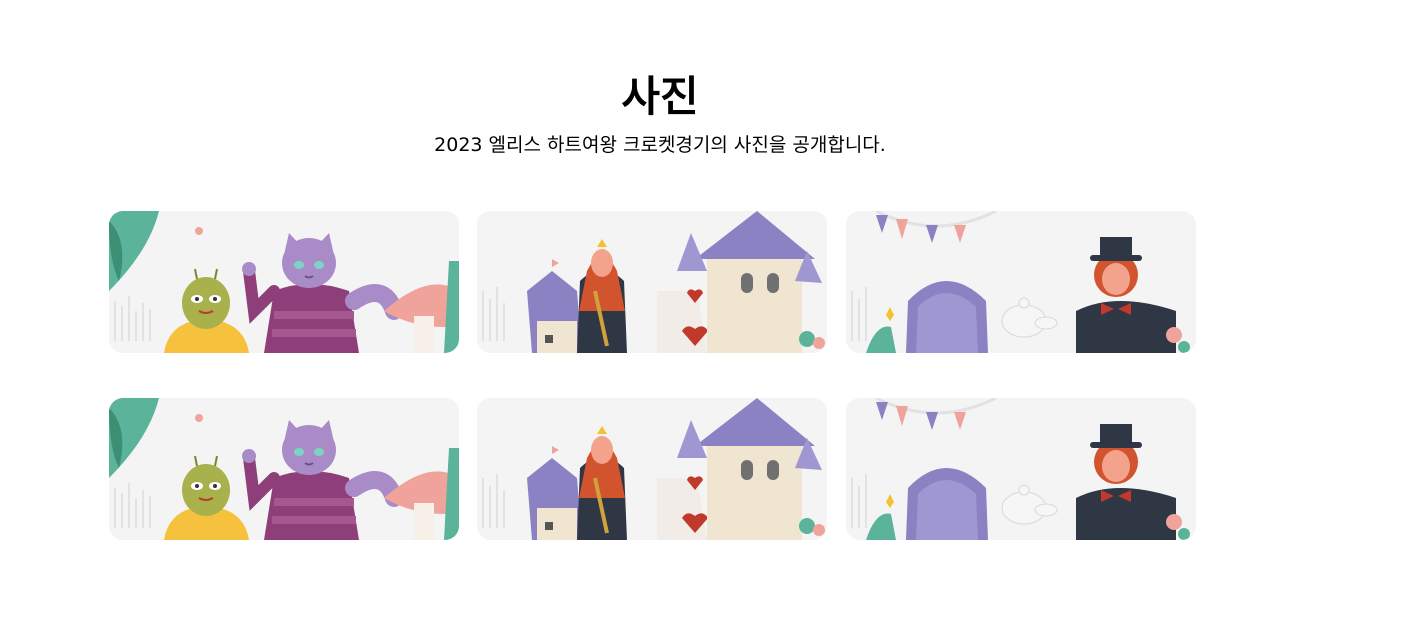 The height and width of the screenshot is (621, 1401). What do you see at coordinates (660, 96) in the screenshot?
I see `page-title: 사진` at bounding box center [660, 96].